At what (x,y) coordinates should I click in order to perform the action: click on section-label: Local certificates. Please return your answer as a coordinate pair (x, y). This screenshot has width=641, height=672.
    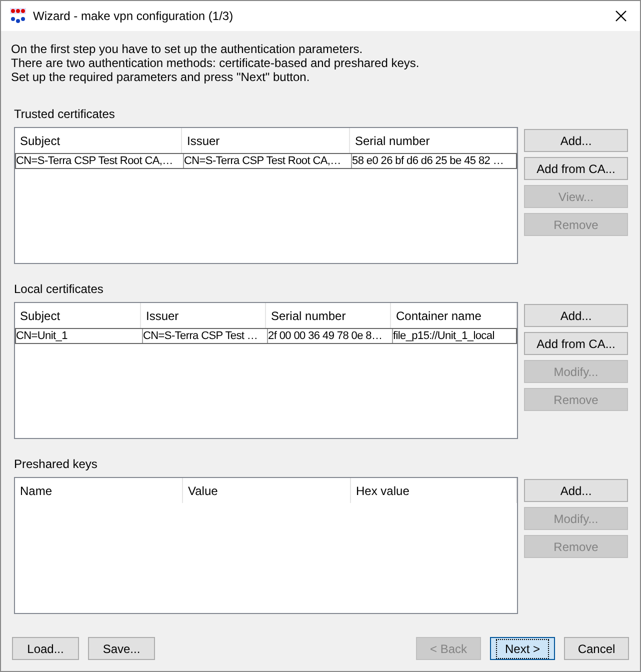
    Looking at the image, I should click on (59, 289).